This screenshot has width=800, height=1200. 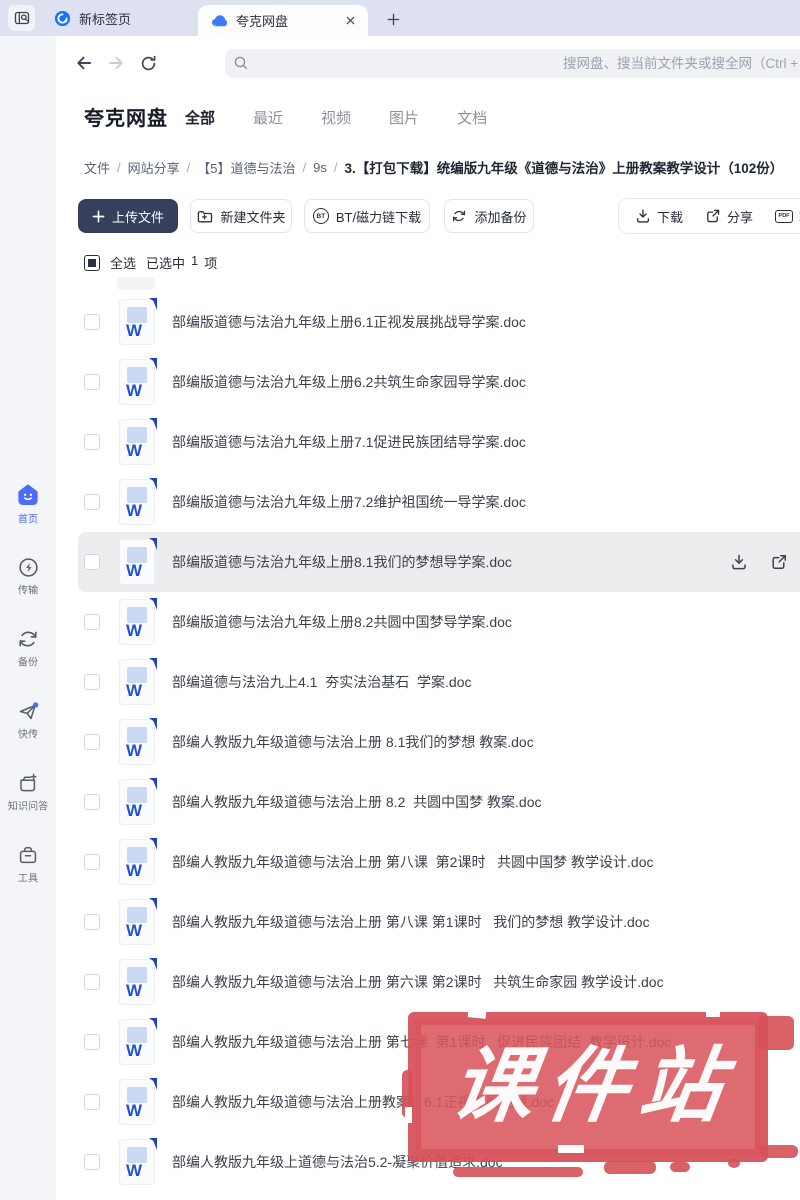 I want to click on window-sidebar-search-button, so click(x=21, y=18).